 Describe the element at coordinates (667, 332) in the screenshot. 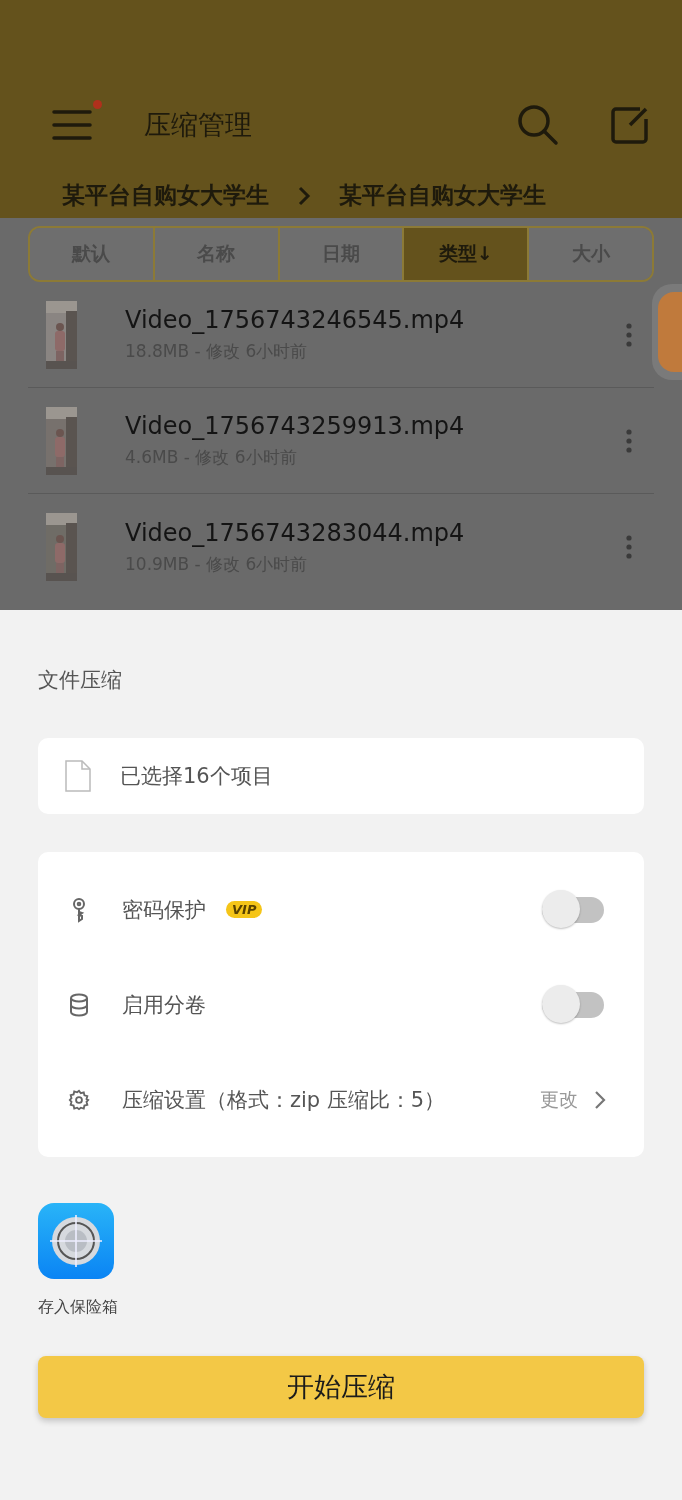

I see `floating-button` at that location.